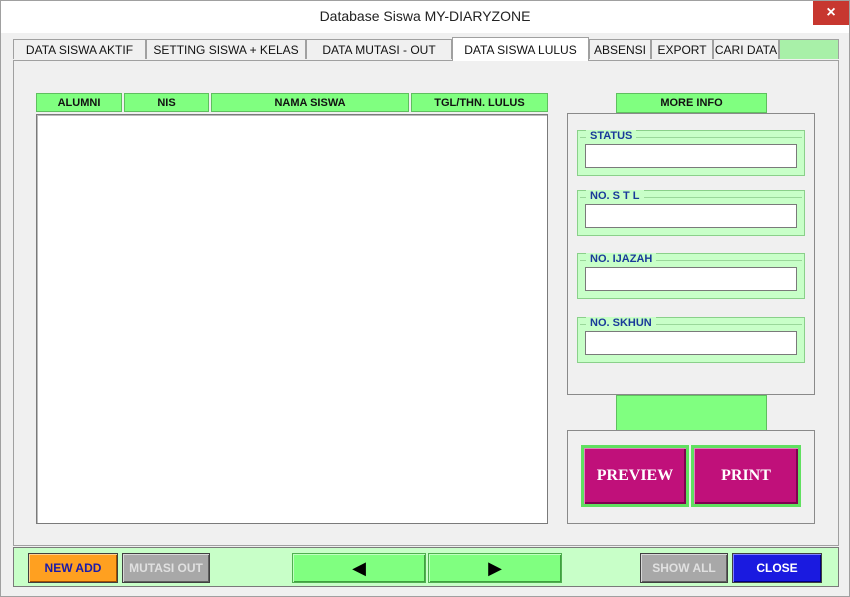  I want to click on tab-cari-data: CARI DATA, so click(746, 49).